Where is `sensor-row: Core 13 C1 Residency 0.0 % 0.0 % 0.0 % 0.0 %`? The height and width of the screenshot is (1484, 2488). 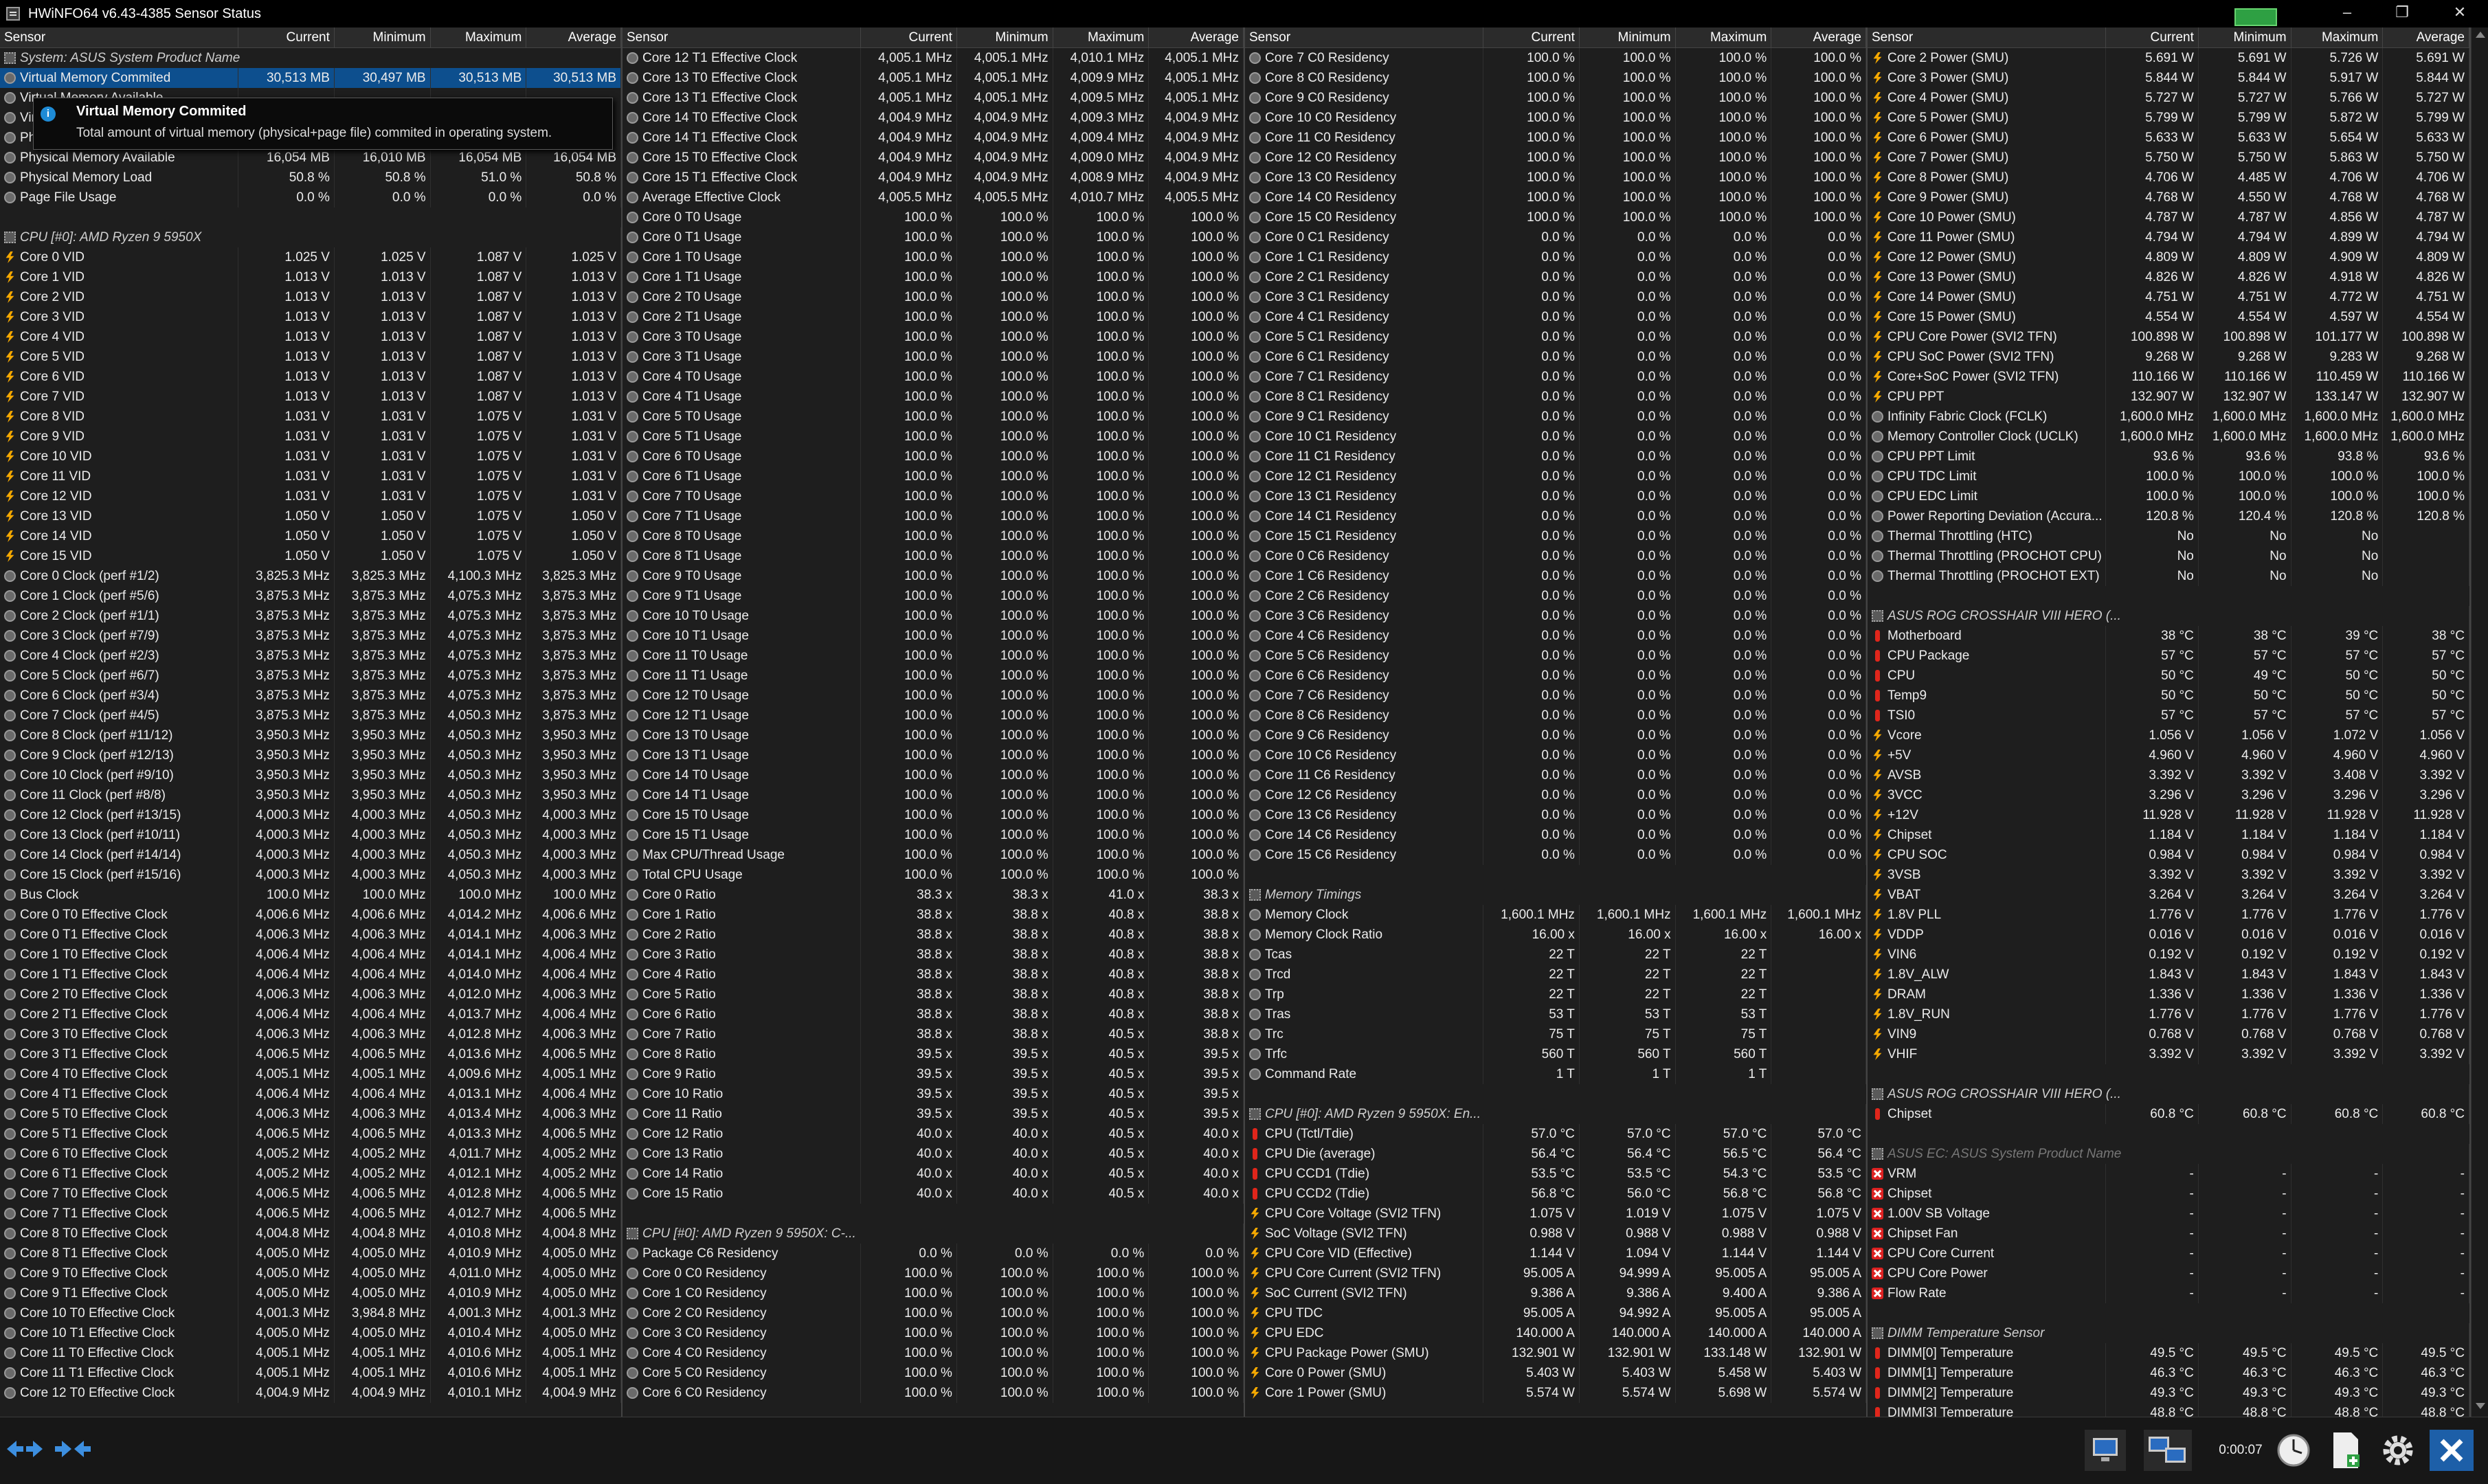 sensor-row: Core 13 C1 Residency 0.0 % 0.0 % 0.0 % 0.0 % is located at coordinates (1555, 496).